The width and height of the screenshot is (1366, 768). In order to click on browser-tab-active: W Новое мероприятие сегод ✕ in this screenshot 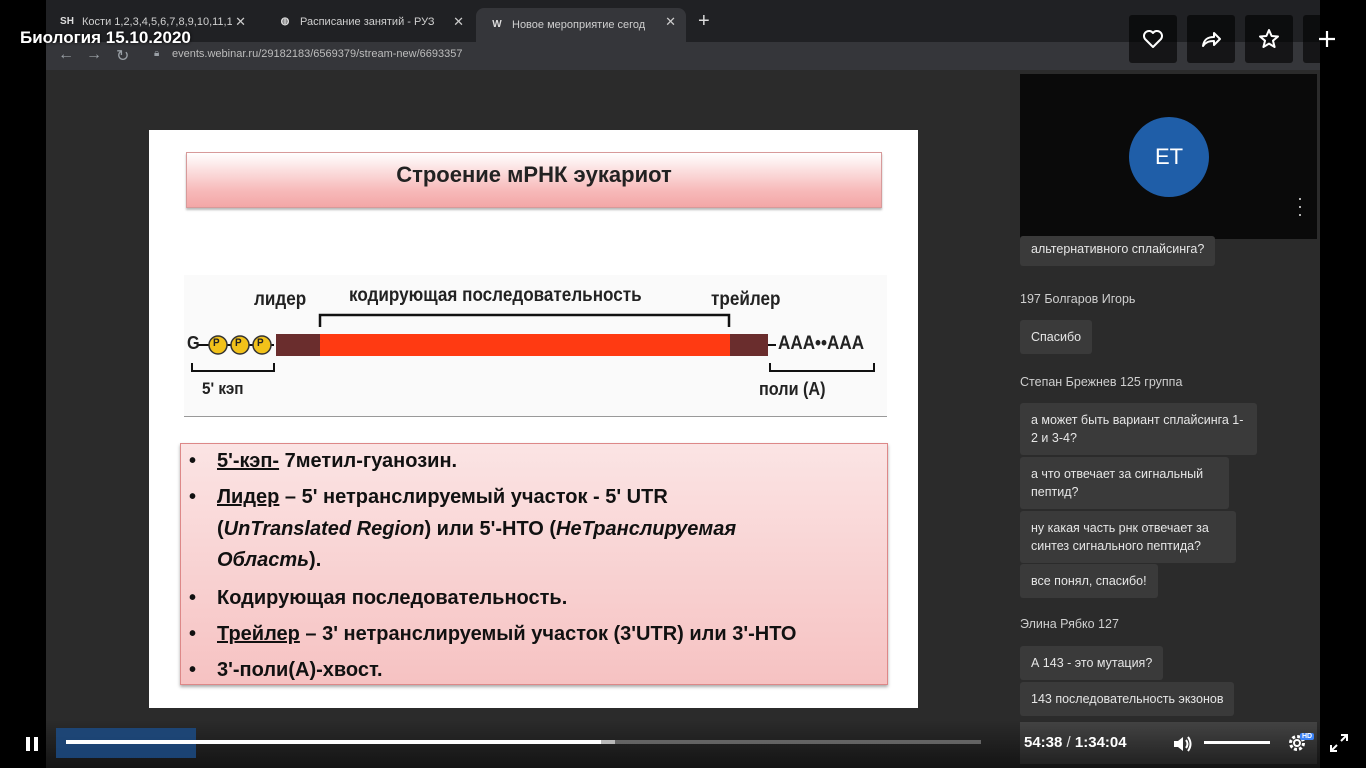, I will do `click(581, 25)`.